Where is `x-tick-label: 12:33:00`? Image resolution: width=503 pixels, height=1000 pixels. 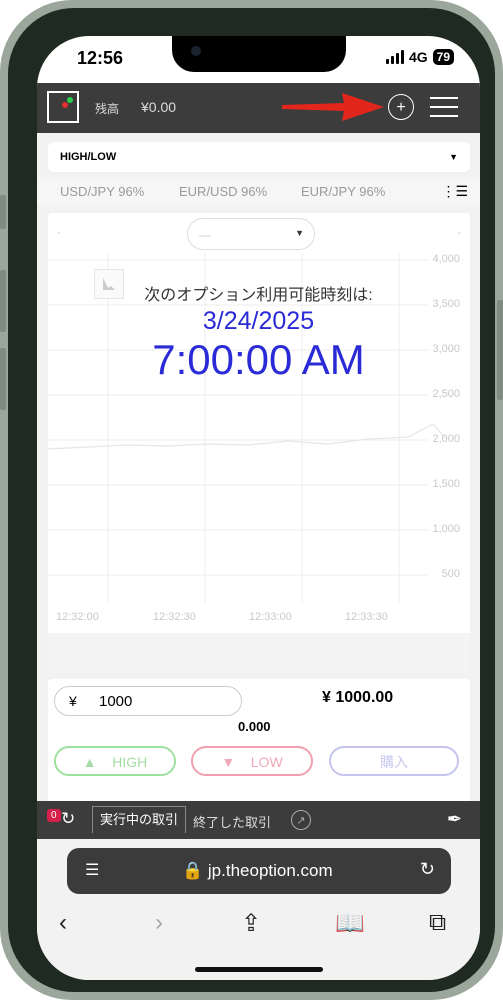 x-tick-label: 12:33:00 is located at coordinates (270, 617).